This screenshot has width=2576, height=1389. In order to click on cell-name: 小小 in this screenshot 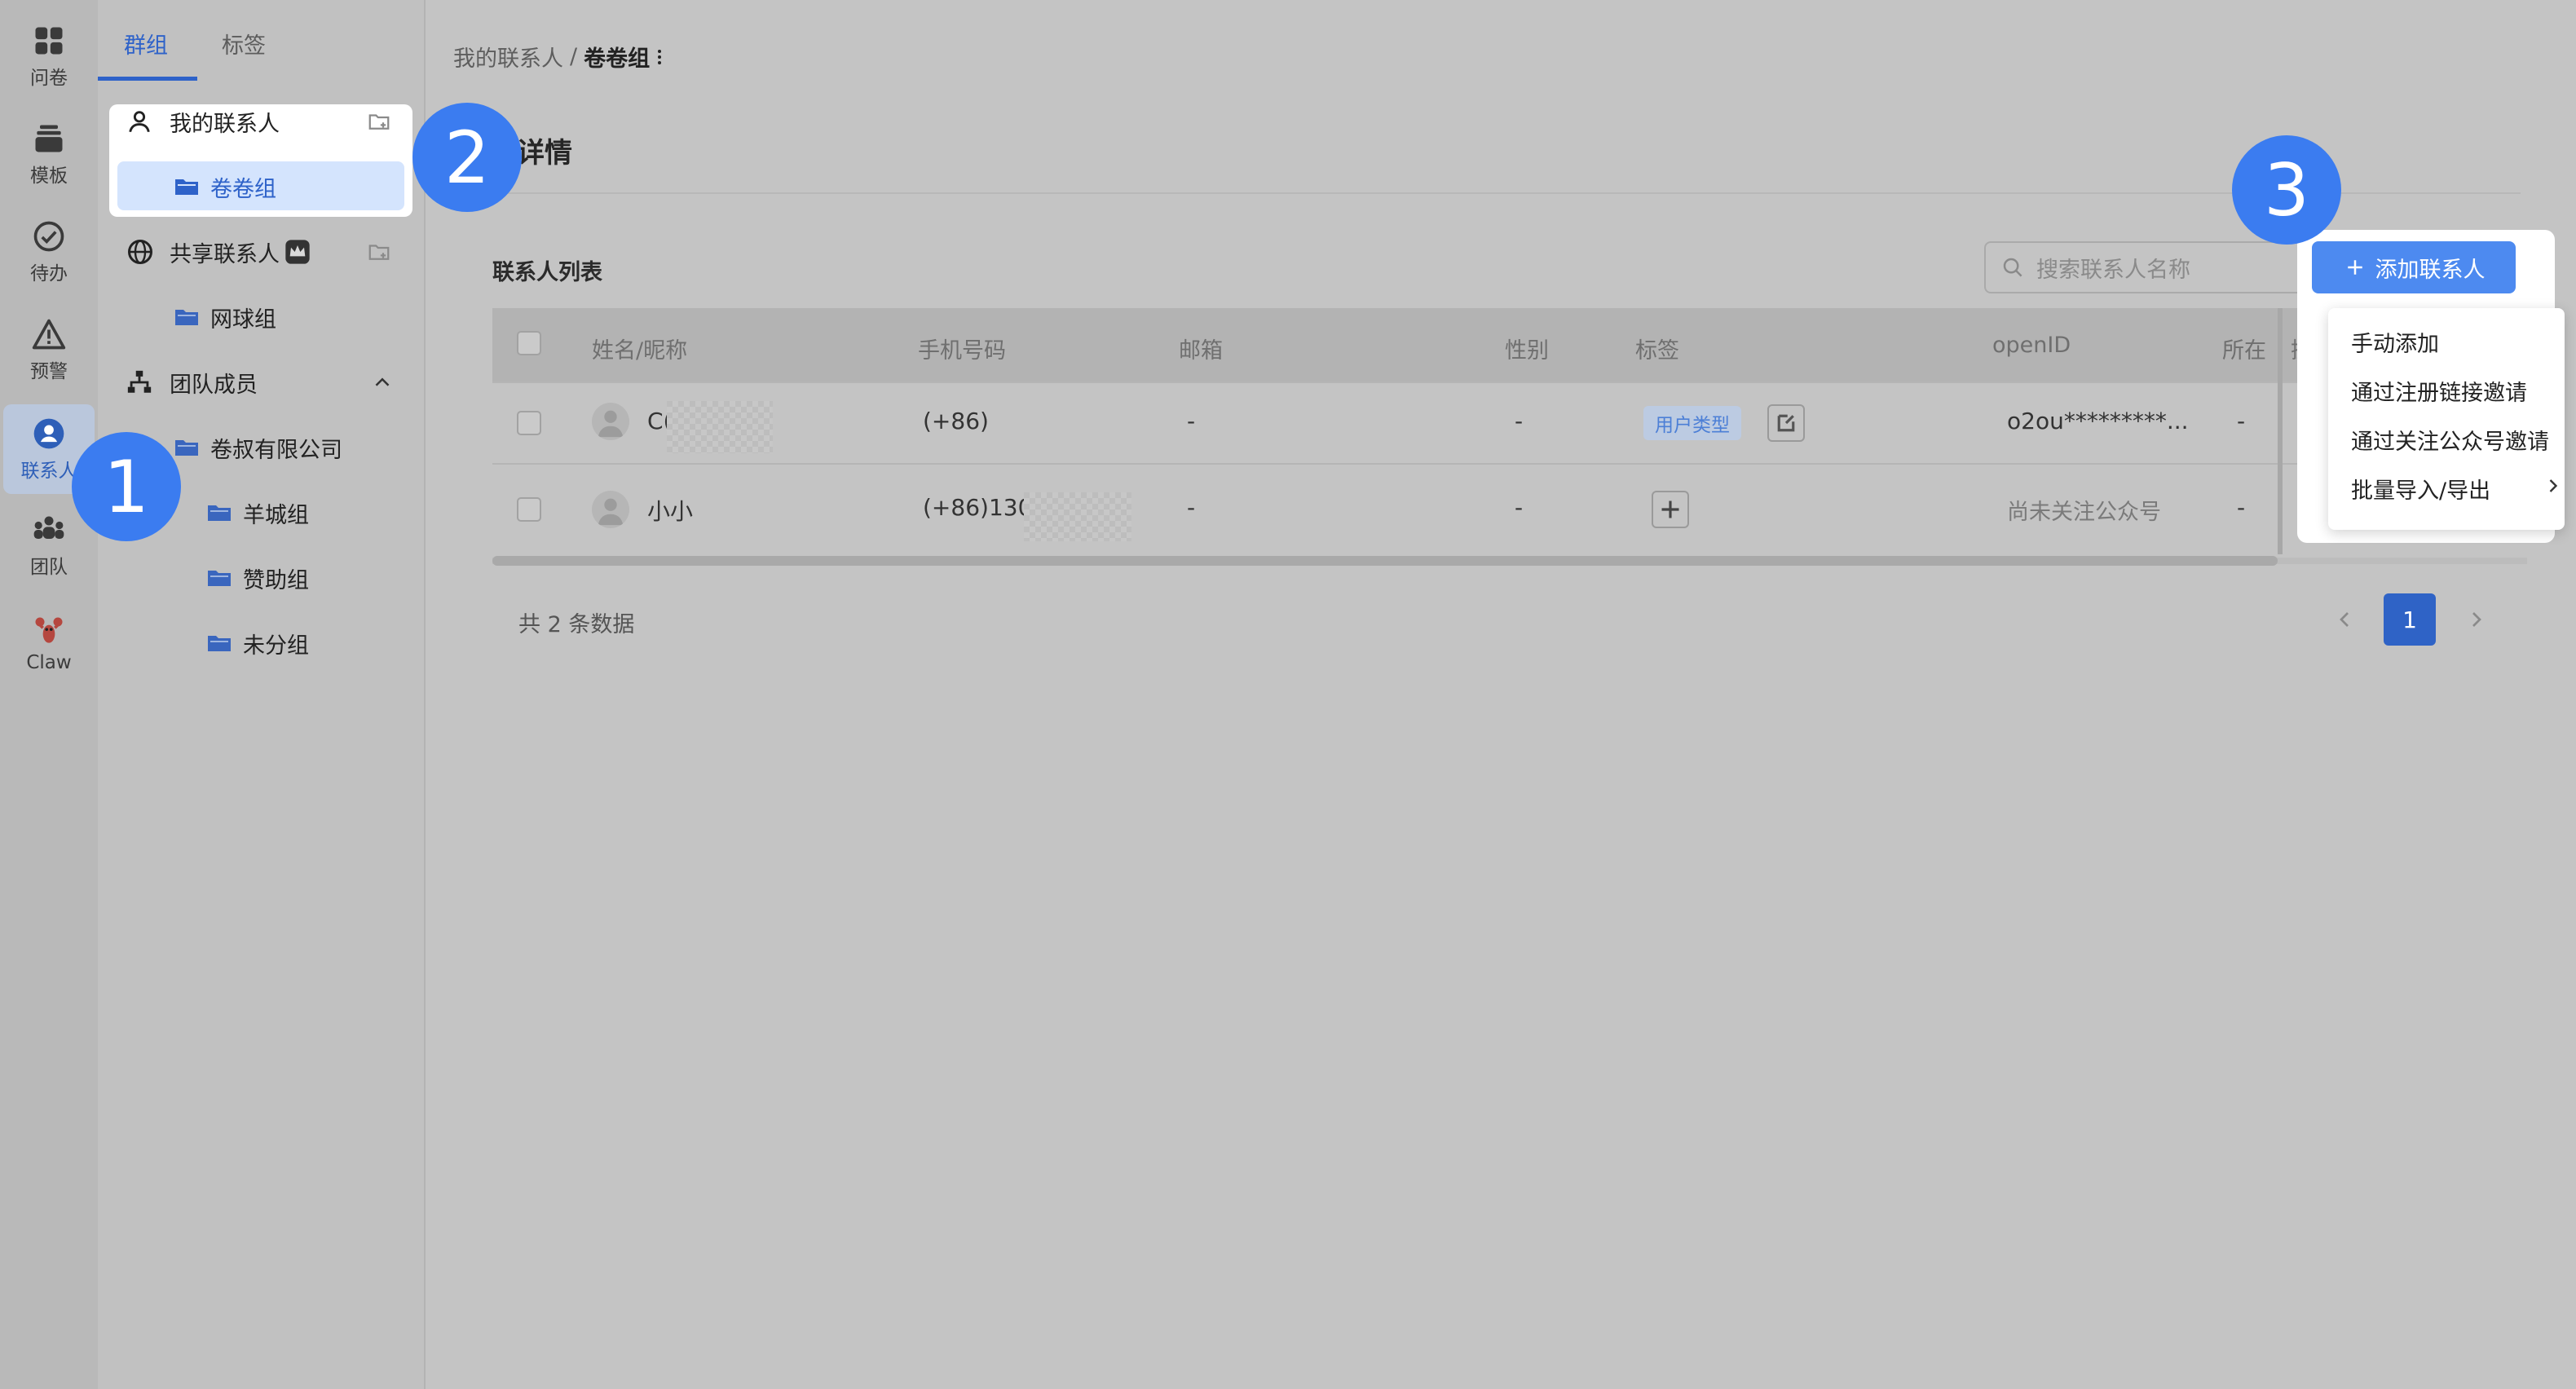, I will do `click(670, 511)`.